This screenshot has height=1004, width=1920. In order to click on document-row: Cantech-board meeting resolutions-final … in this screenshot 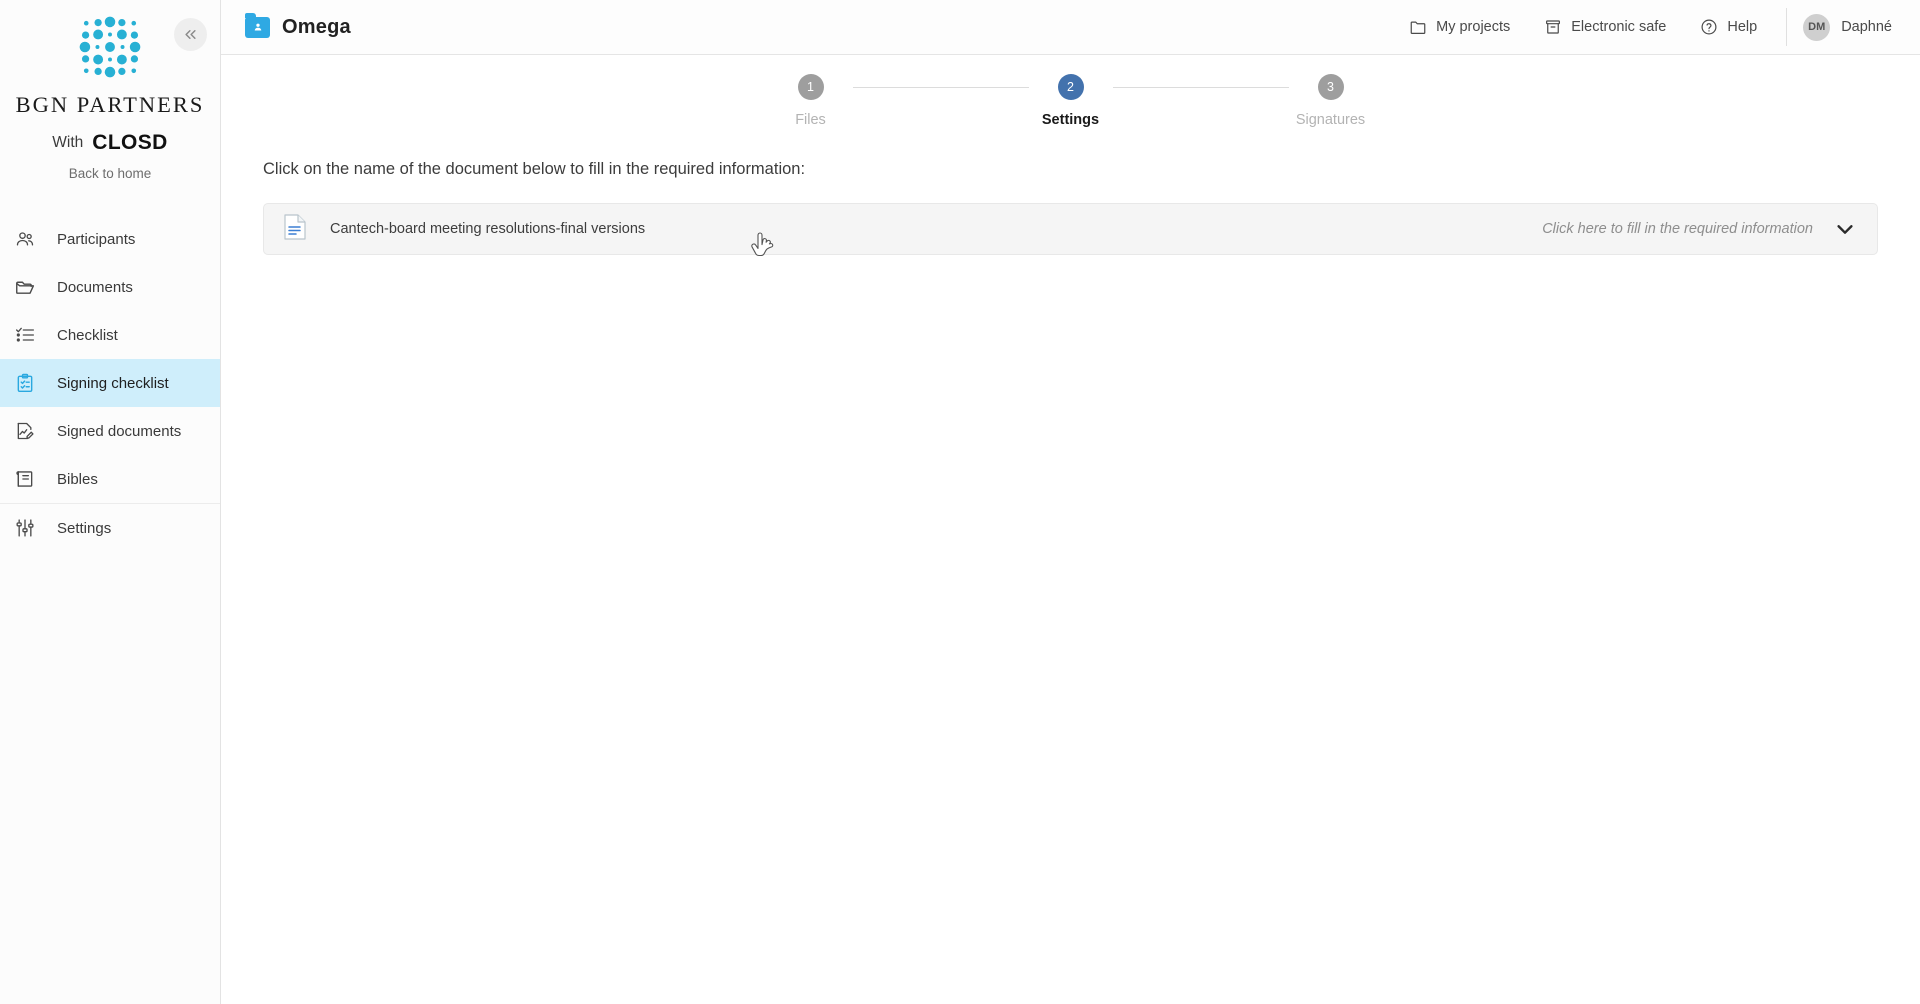, I will do `click(1070, 229)`.